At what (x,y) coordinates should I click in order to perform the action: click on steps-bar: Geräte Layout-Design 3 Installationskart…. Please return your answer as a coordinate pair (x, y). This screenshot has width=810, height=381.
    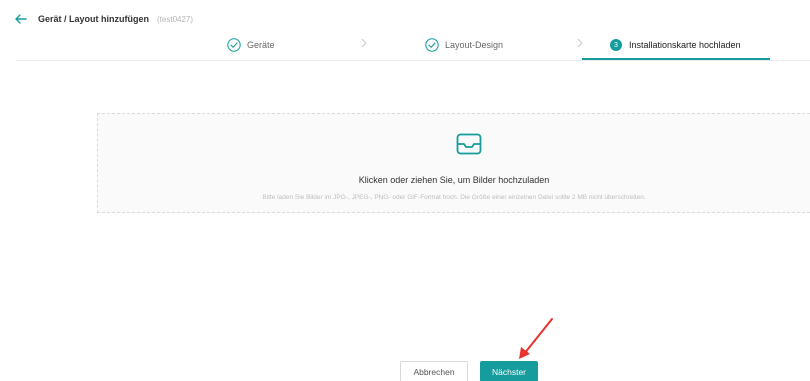
    Looking at the image, I should click on (405, 47).